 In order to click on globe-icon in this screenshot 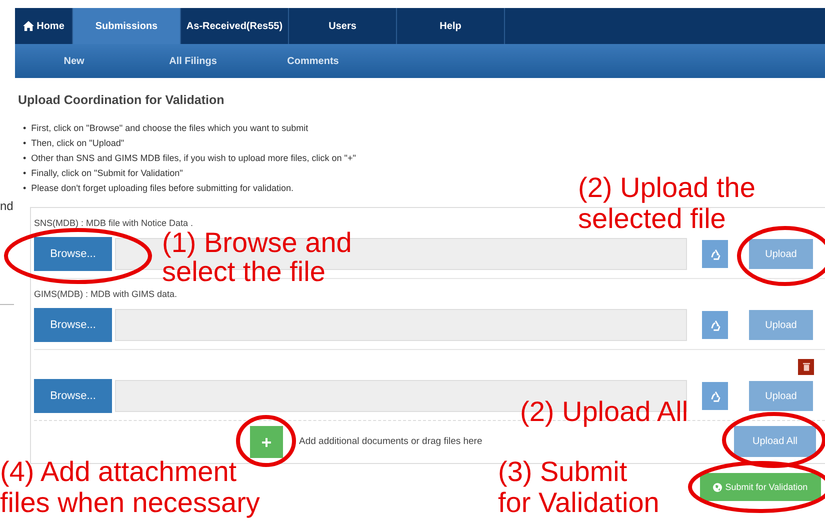, I will do `click(717, 487)`.